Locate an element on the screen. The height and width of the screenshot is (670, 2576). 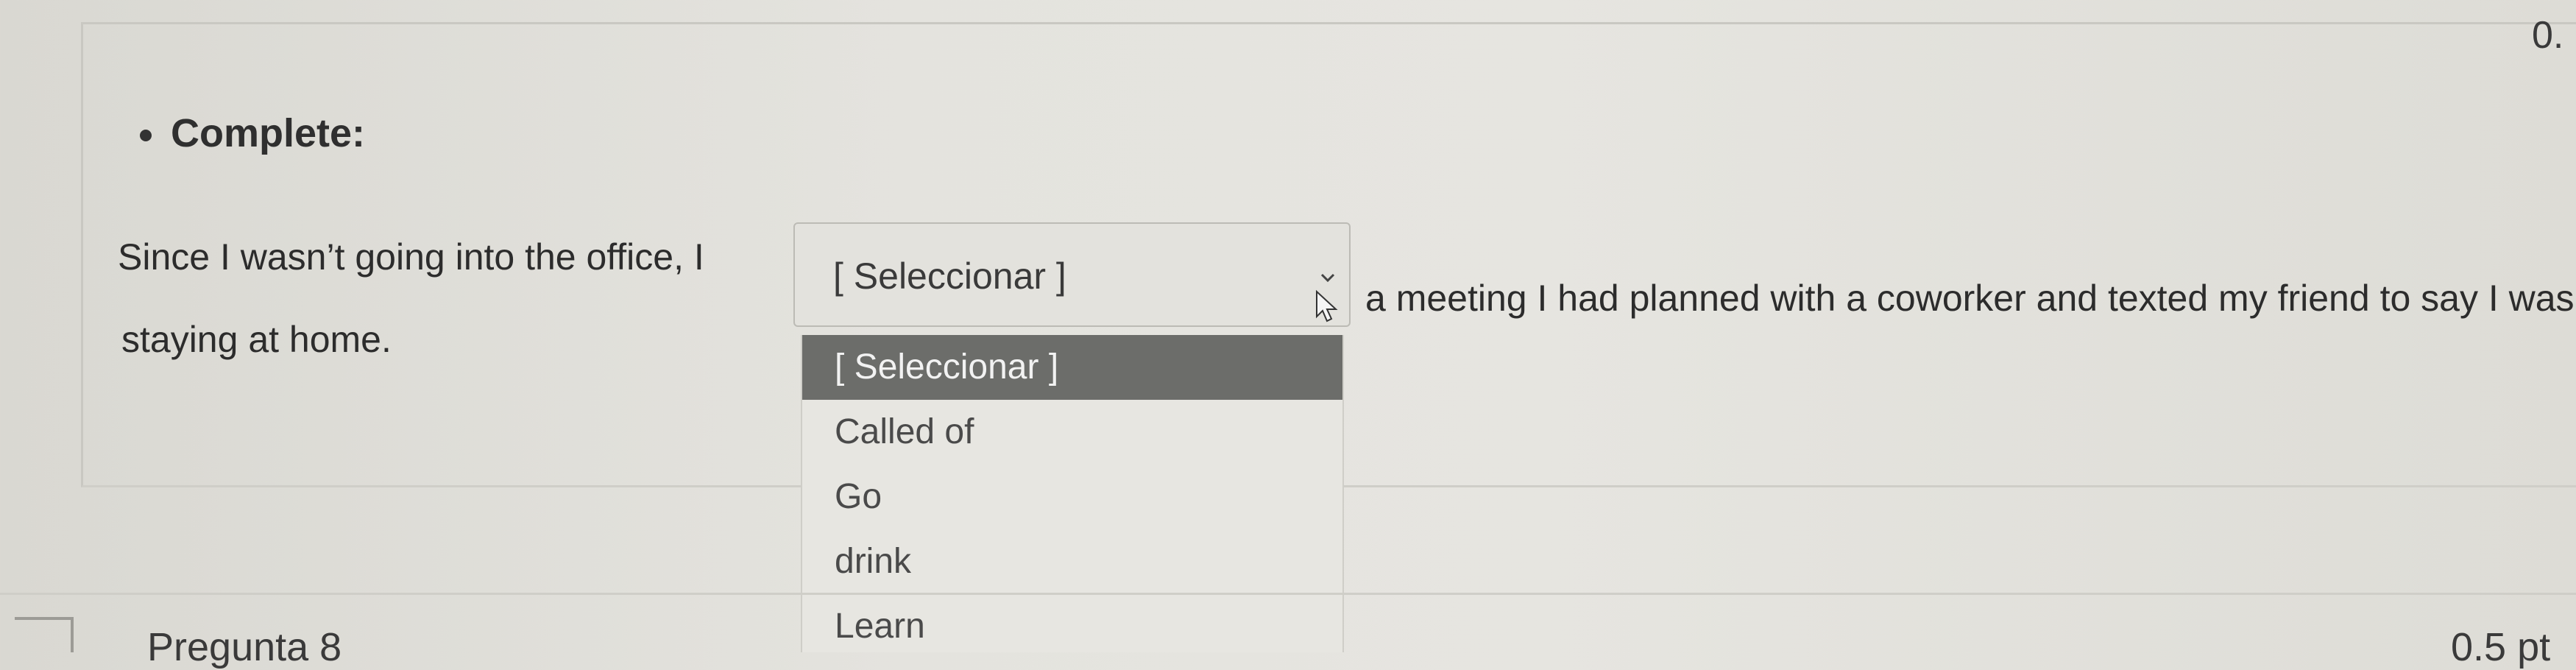
dropdown-option-called-of: Called of is located at coordinates (1072, 432).